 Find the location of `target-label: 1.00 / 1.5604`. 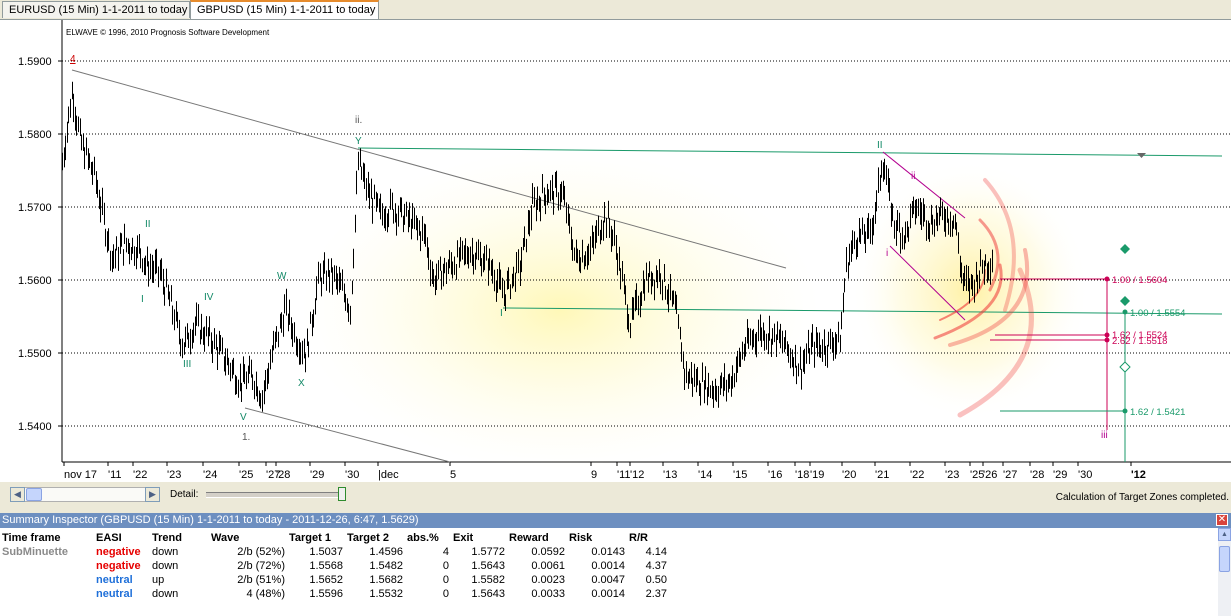

target-label: 1.00 / 1.5604 is located at coordinates (1139, 280).